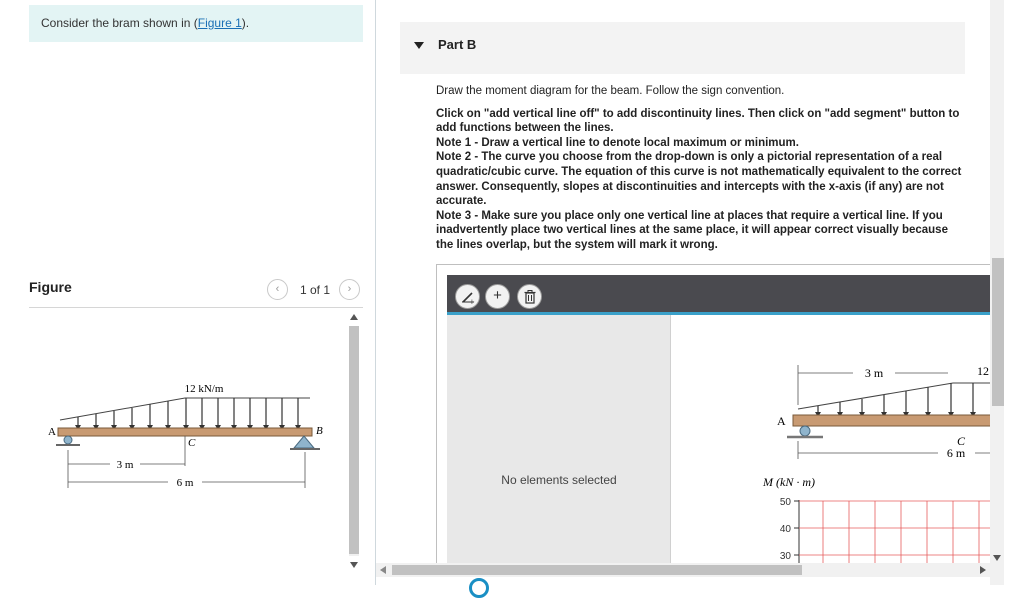 This screenshot has width=1024, height=598. I want to click on beam-figure: 12 kN/m A B C 3 m 6 m, so click(185, 436).